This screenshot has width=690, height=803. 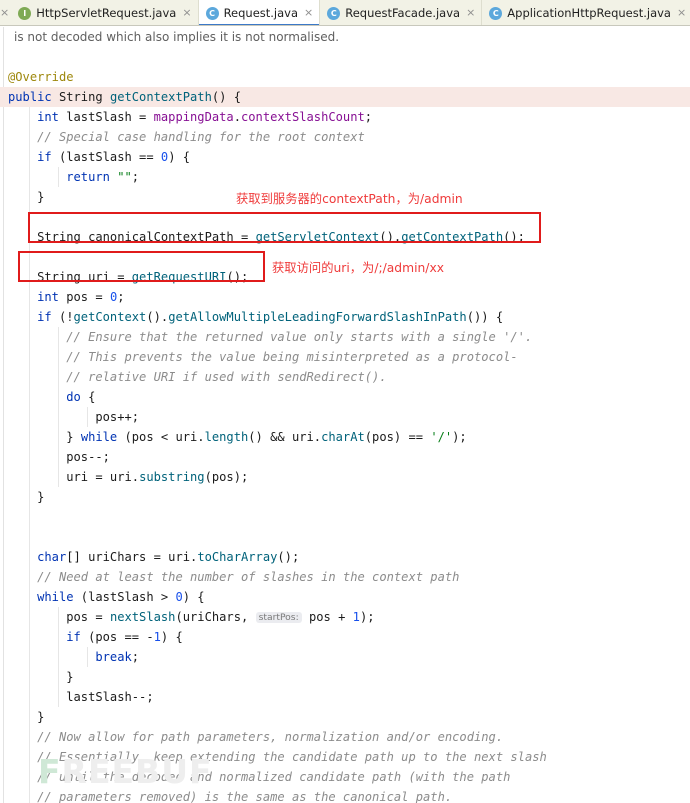 I want to click on code-line-break: break;, so click(x=345, y=657).